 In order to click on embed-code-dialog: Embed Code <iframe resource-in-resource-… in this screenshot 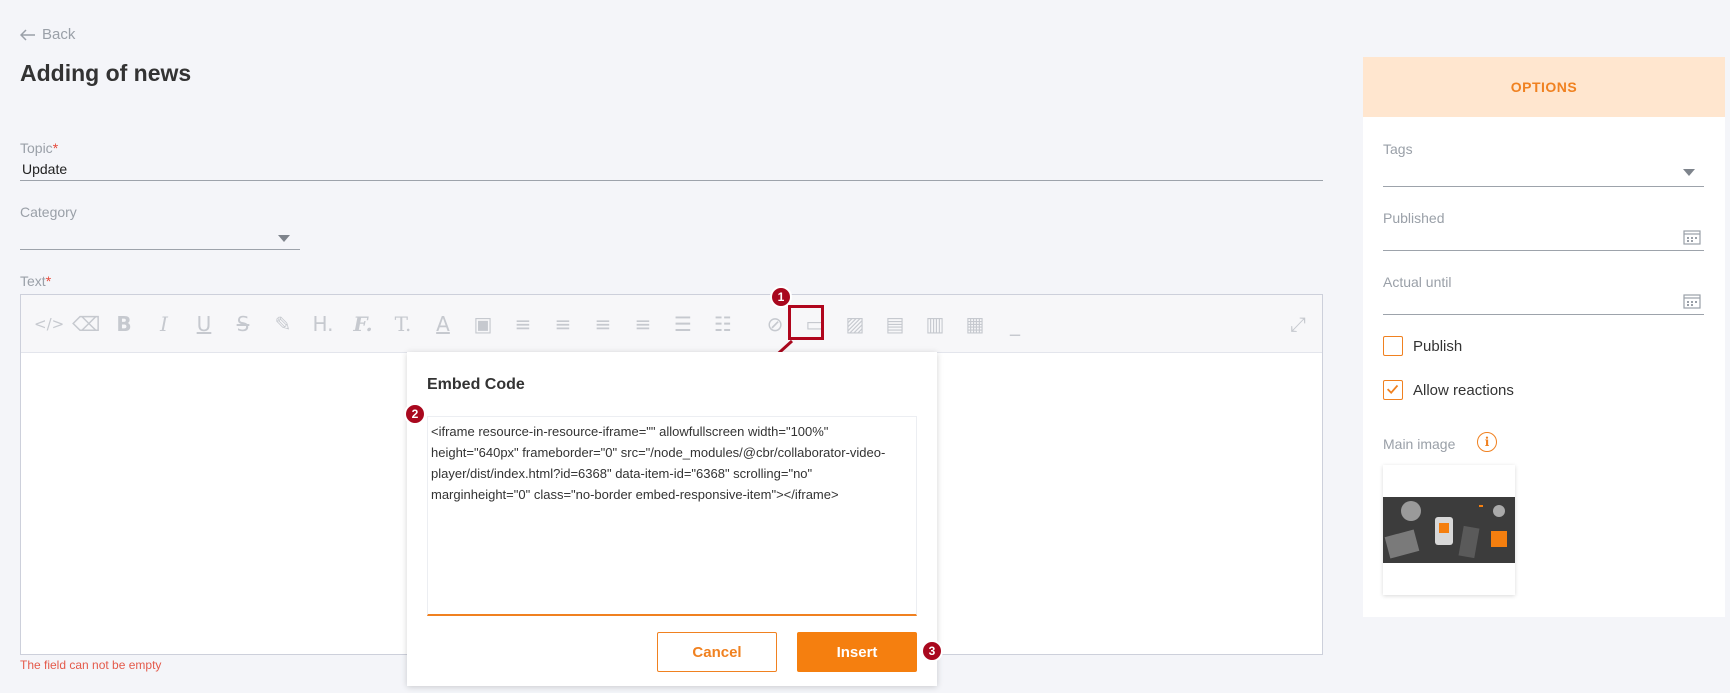, I will do `click(672, 519)`.